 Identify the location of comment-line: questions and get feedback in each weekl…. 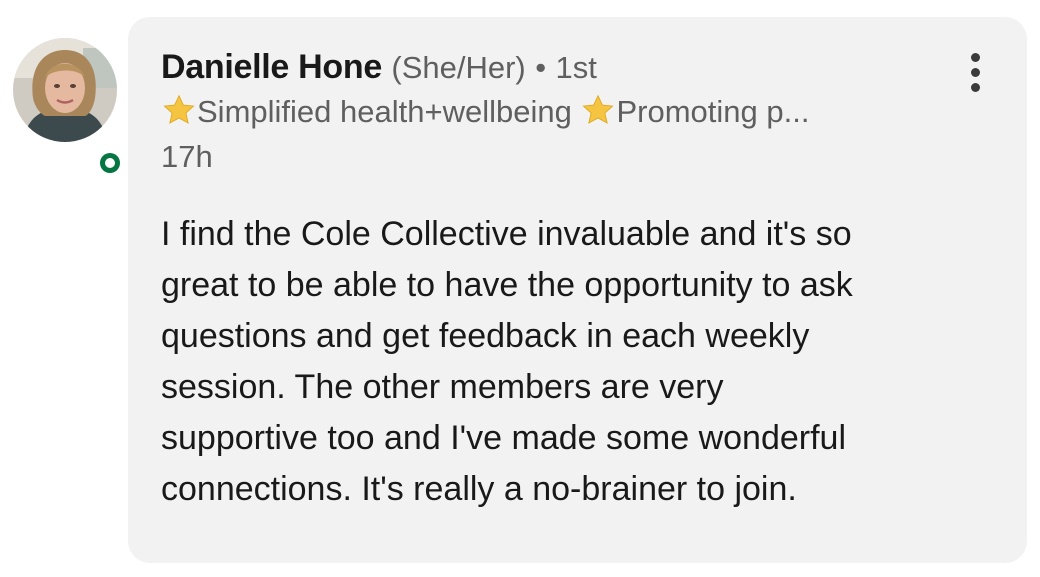
(485, 336).